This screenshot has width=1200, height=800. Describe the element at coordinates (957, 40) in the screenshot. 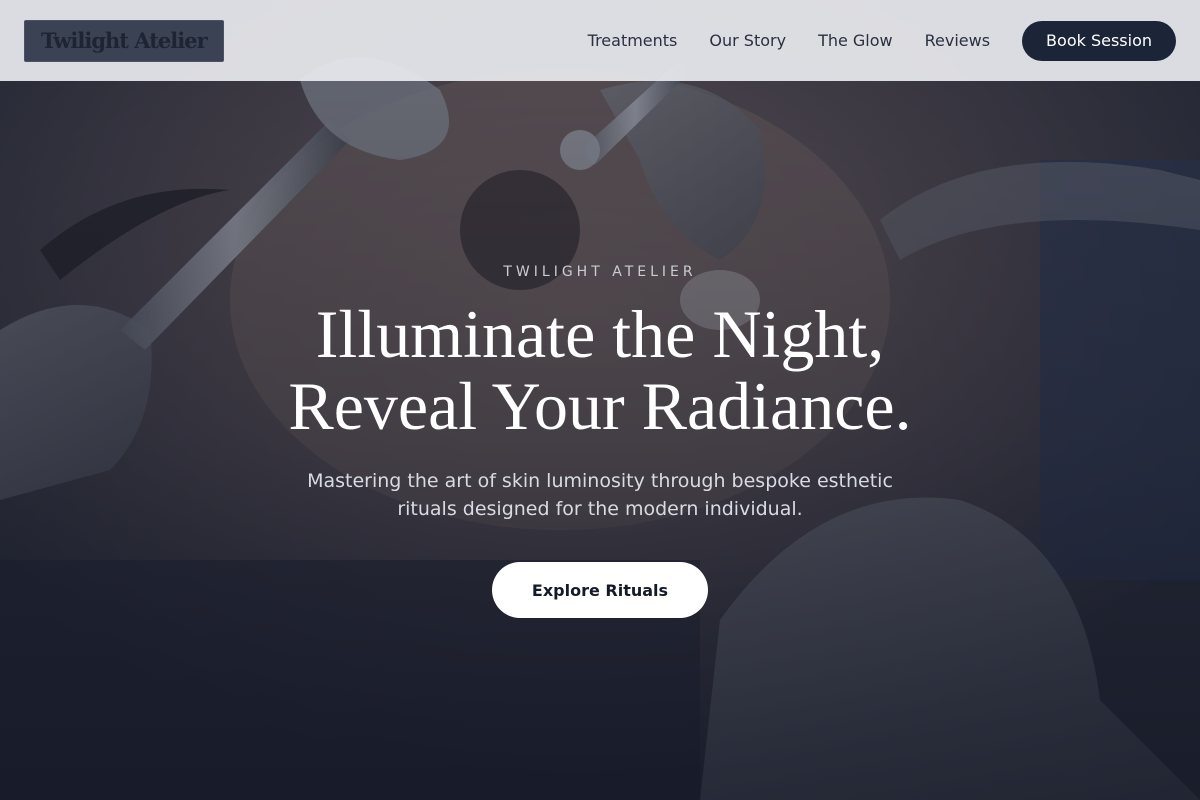

I see `nav-link-reviews: Reviews` at that location.